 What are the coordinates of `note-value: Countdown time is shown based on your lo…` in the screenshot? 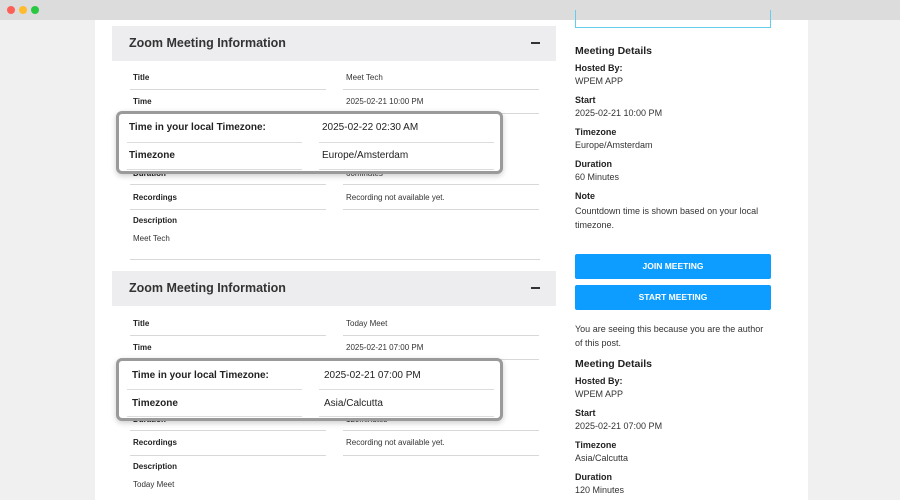 It's located at (667, 218).